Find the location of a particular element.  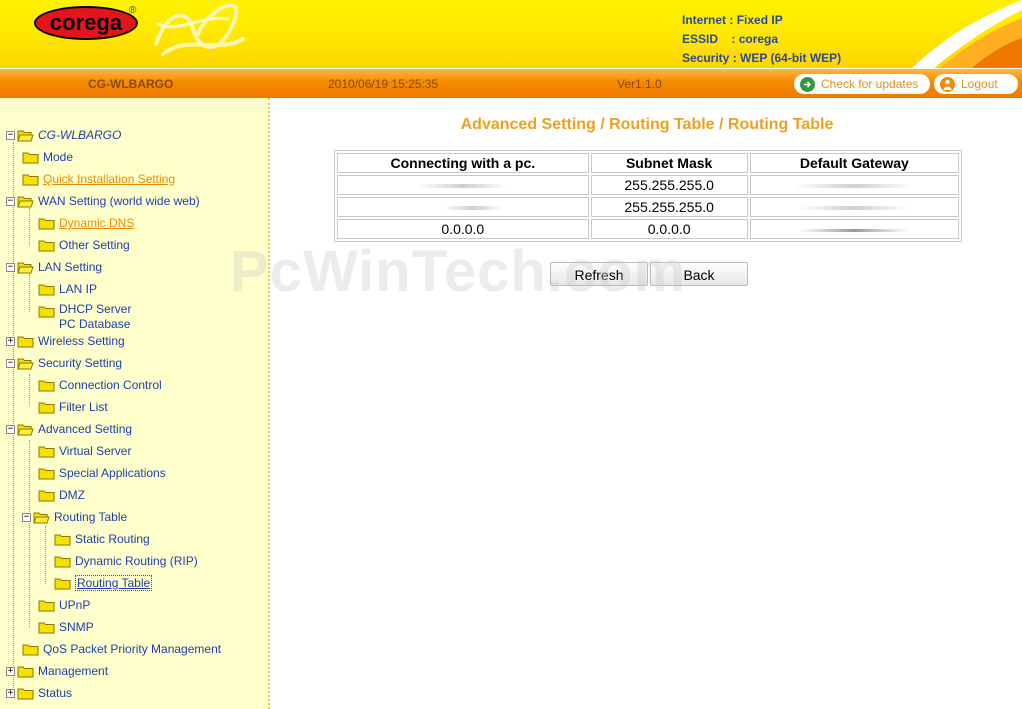

sidebar-item-lan-ip: LAN IP is located at coordinates (67, 289).